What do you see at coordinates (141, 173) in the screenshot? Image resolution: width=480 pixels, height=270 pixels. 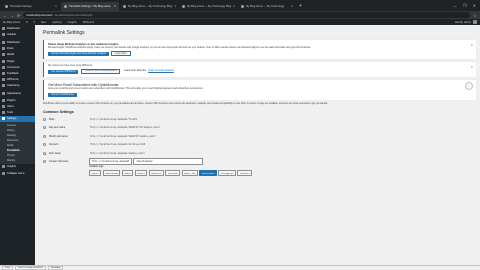 I see `structure-tag-button: %hour%` at bounding box center [141, 173].